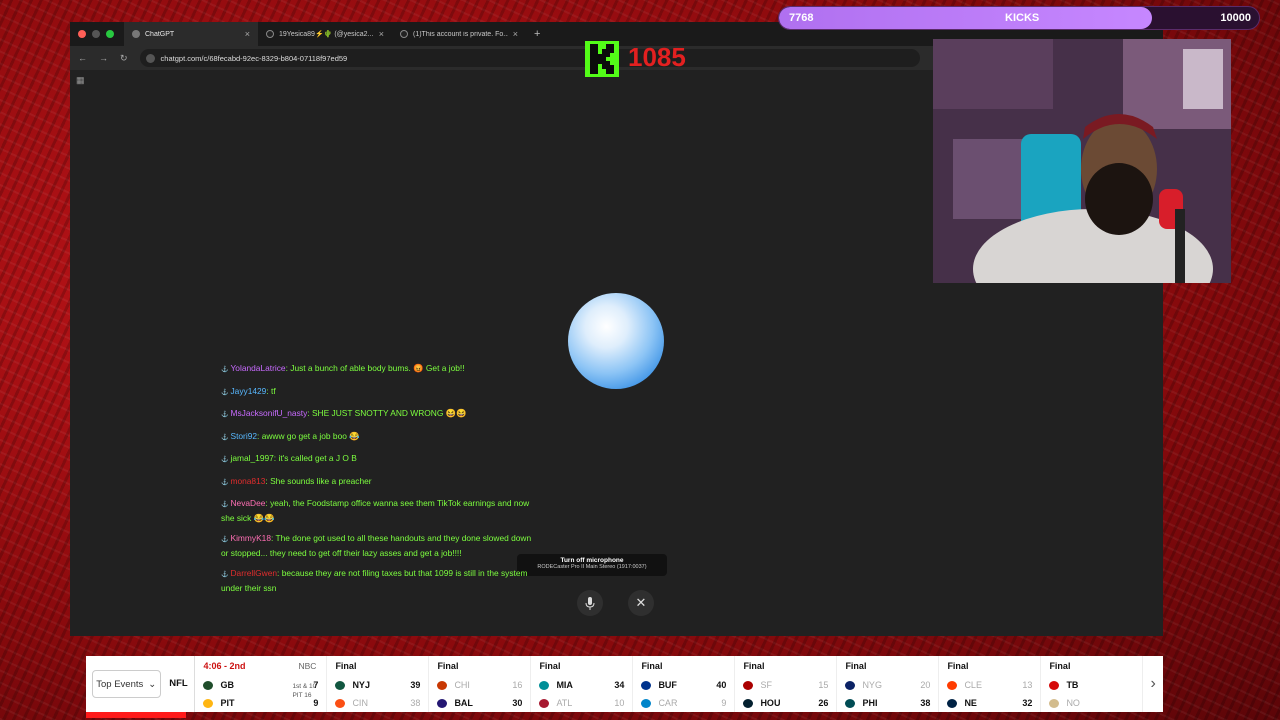  What do you see at coordinates (179, 684) in the screenshot?
I see `league-label: NFL` at bounding box center [179, 684].